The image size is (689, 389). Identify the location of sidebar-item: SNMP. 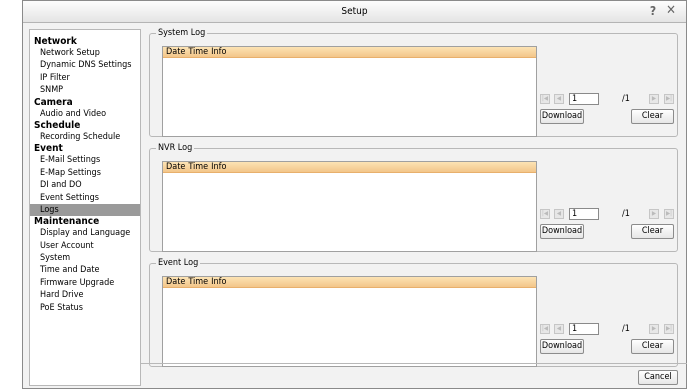
(85, 90).